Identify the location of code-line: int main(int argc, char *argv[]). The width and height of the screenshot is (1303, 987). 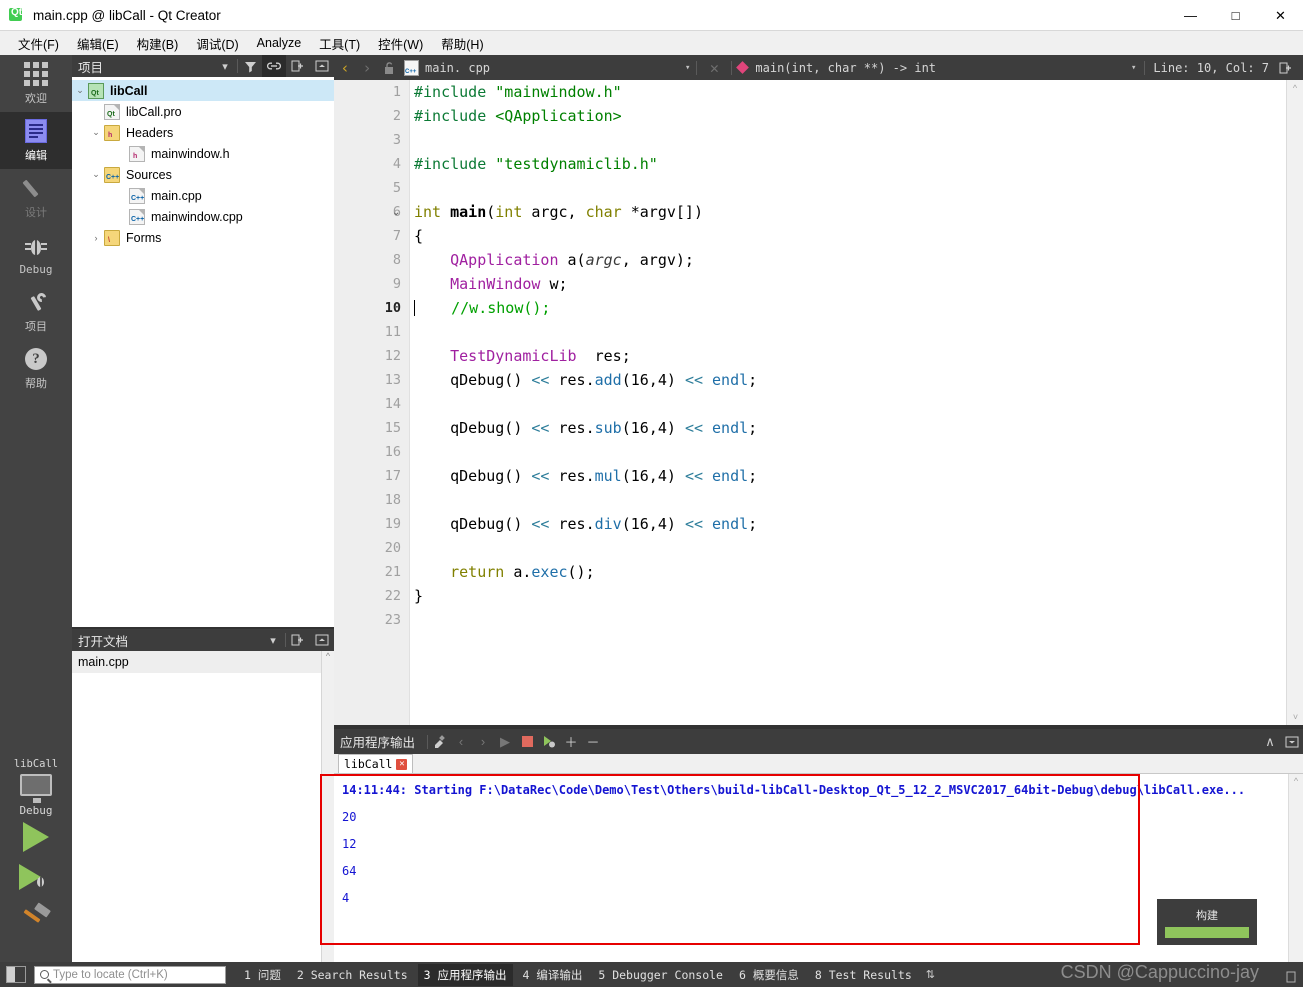
(849, 212).